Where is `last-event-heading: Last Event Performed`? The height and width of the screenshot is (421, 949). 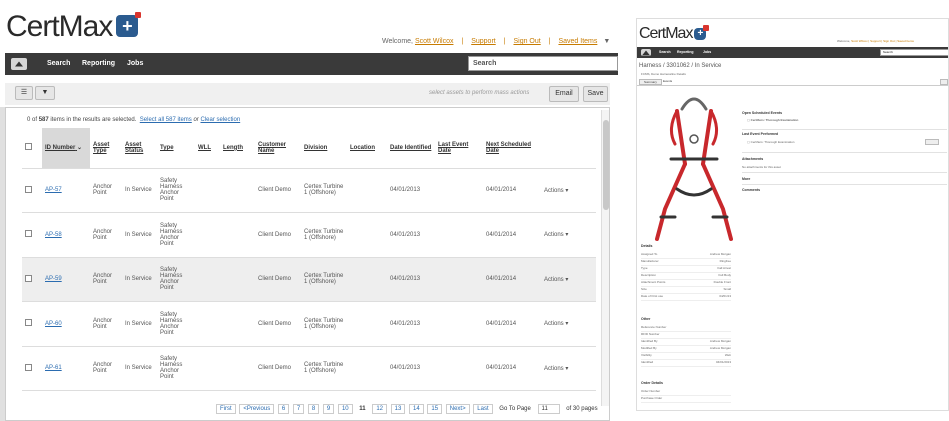
last-event-heading: Last Event Performed is located at coordinates (760, 134).